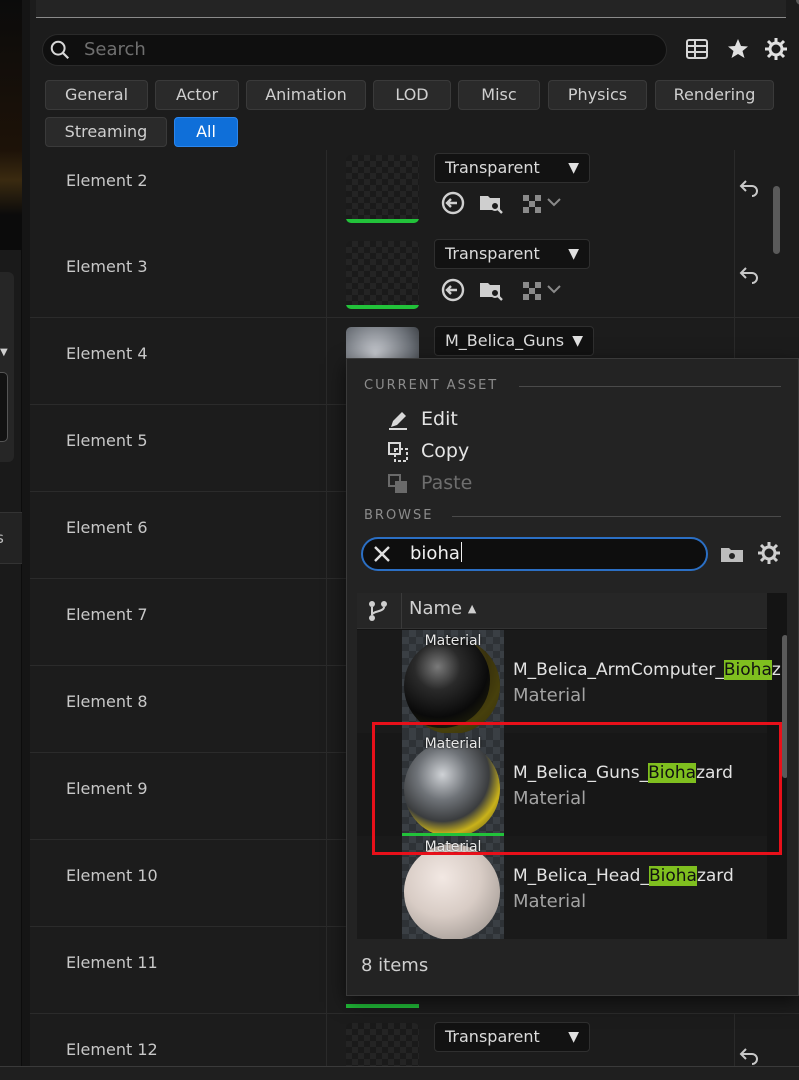 This screenshot has height=1080, width=799. Describe the element at coordinates (112, 875) in the screenshot. I see `element-label: Element 10` at that location.